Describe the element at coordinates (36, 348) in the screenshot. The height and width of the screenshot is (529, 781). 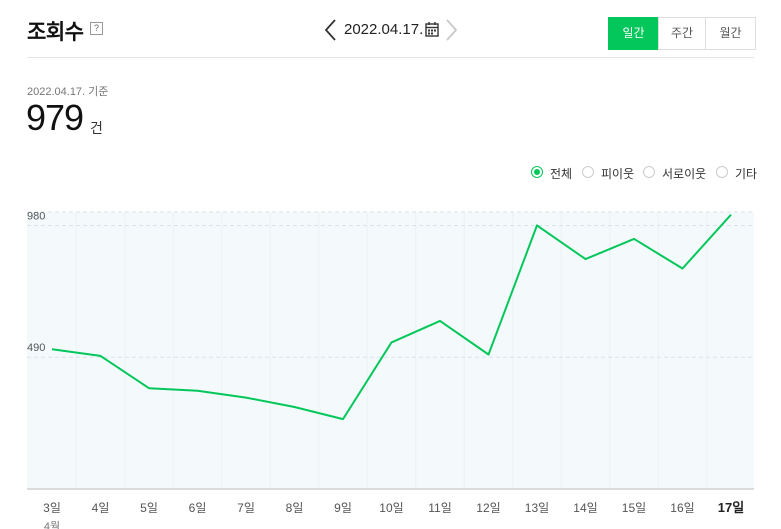
I see `y-tick-label: 490` at that location.